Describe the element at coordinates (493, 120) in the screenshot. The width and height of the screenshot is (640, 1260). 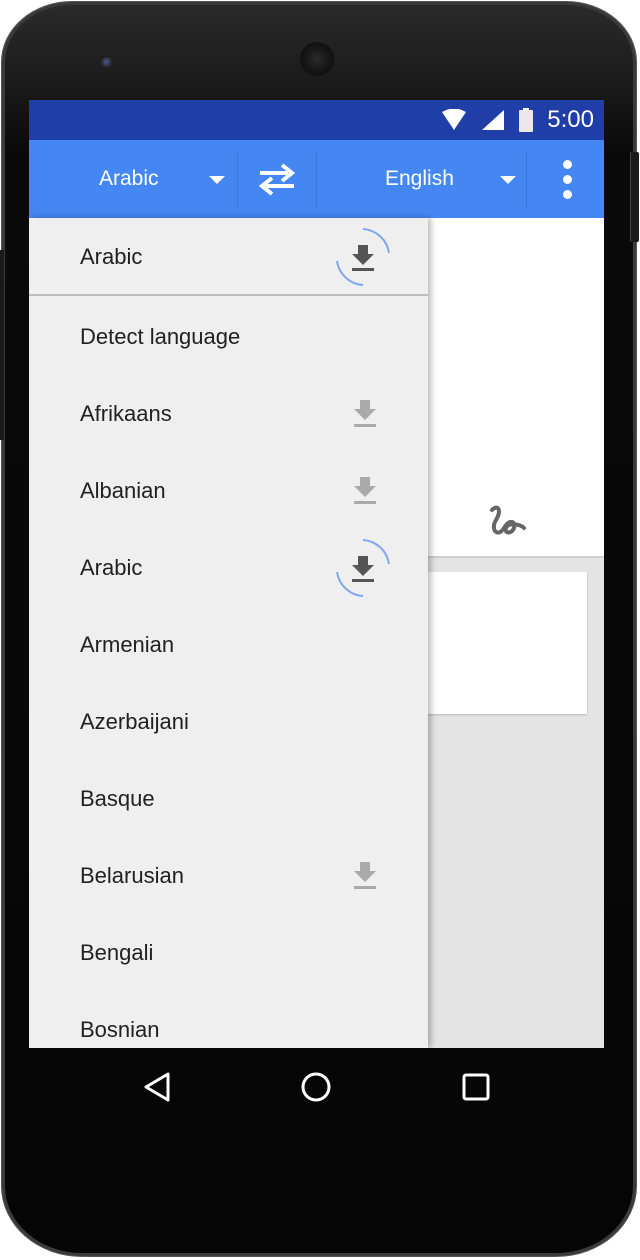
I see `cell-signal-icon` at that location.